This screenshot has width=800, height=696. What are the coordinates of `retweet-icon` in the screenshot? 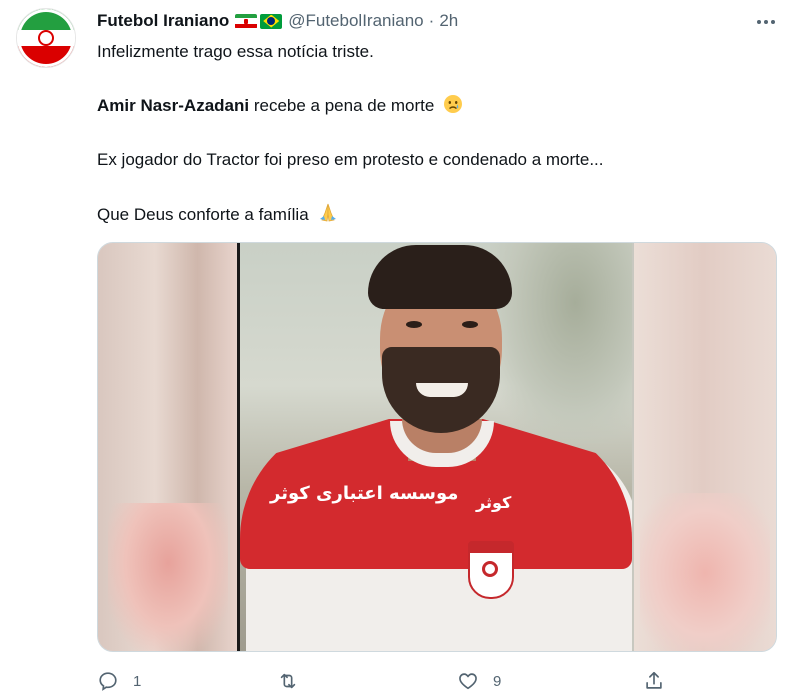 It's located at (288, 681).